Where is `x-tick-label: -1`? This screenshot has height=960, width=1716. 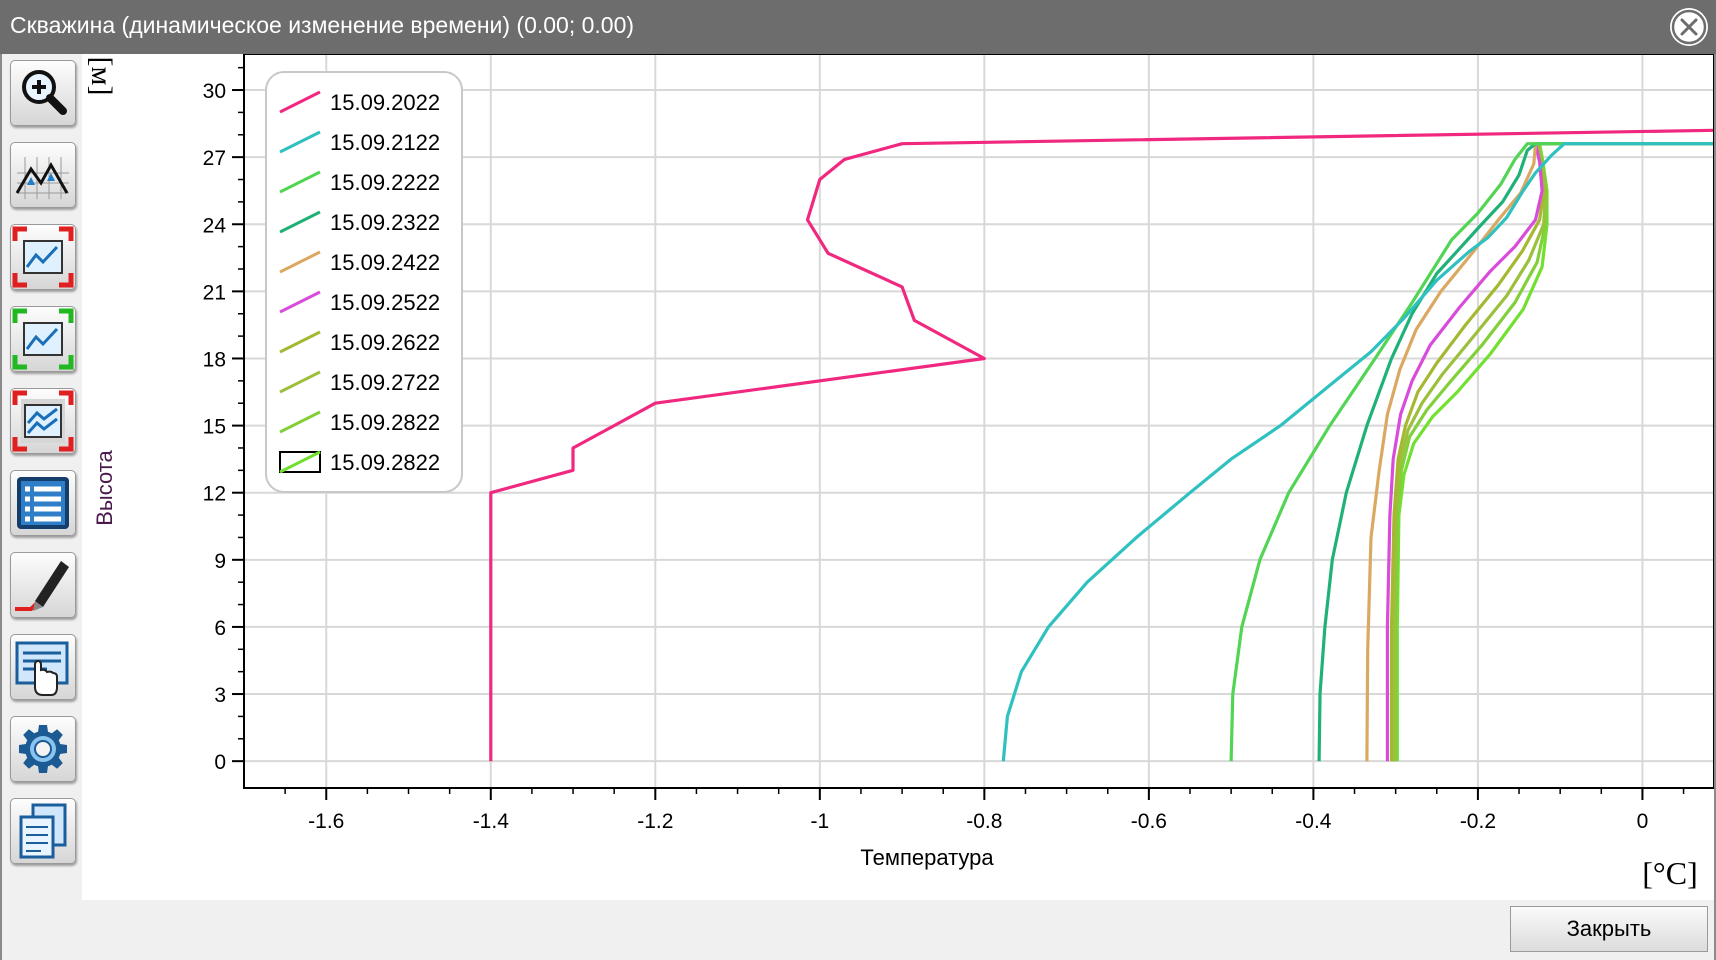
x-tick-label: -1 is located at coordinates (819, 821).